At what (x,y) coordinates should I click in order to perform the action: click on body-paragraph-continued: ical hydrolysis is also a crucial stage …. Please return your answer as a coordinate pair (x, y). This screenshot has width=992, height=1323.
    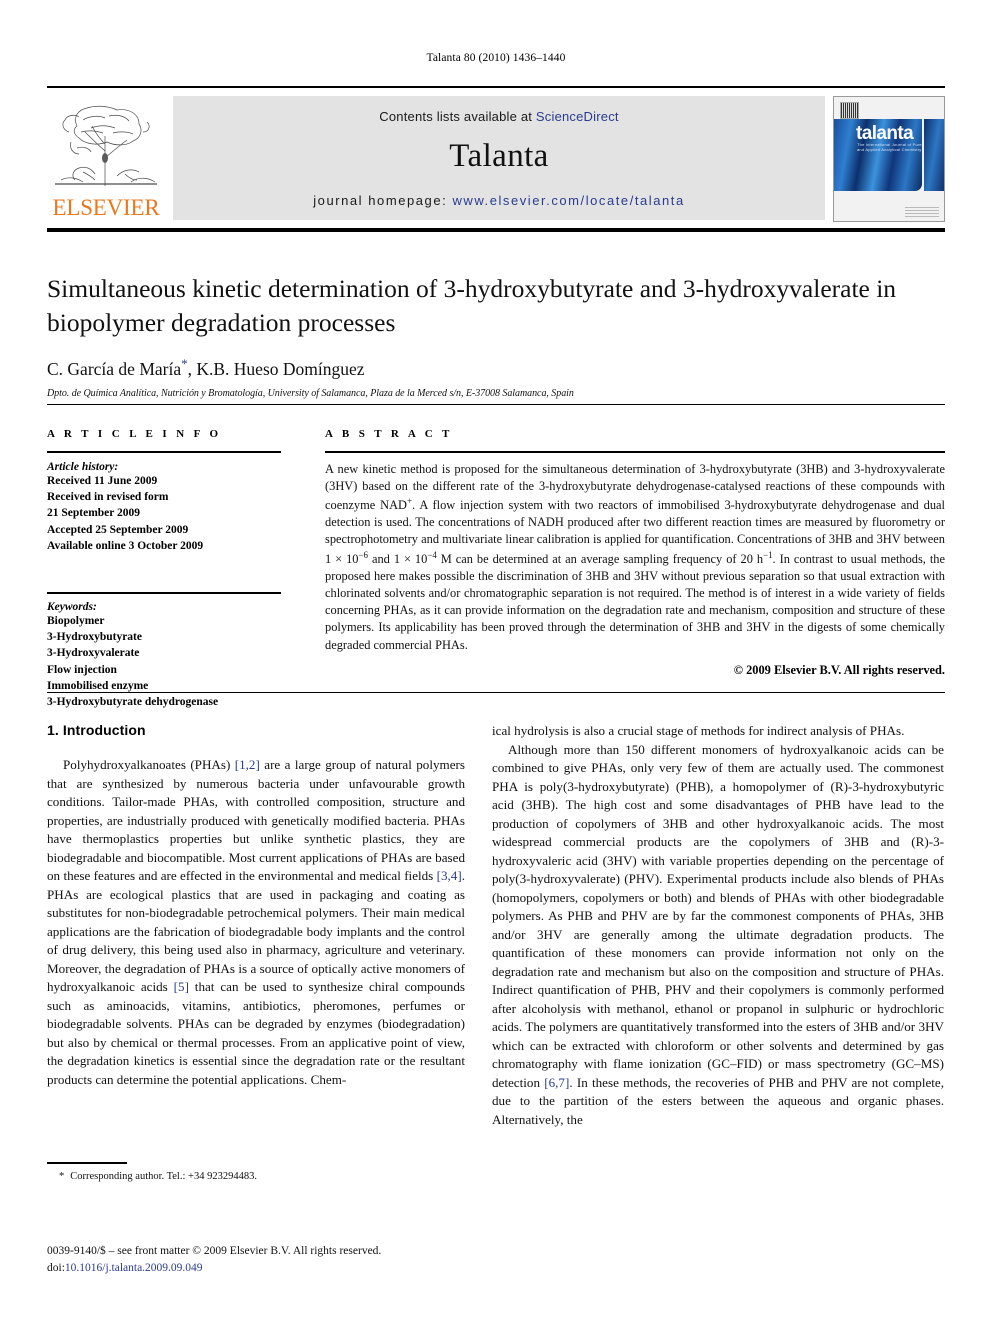
    Looking at the image, I should click on (698, 730).